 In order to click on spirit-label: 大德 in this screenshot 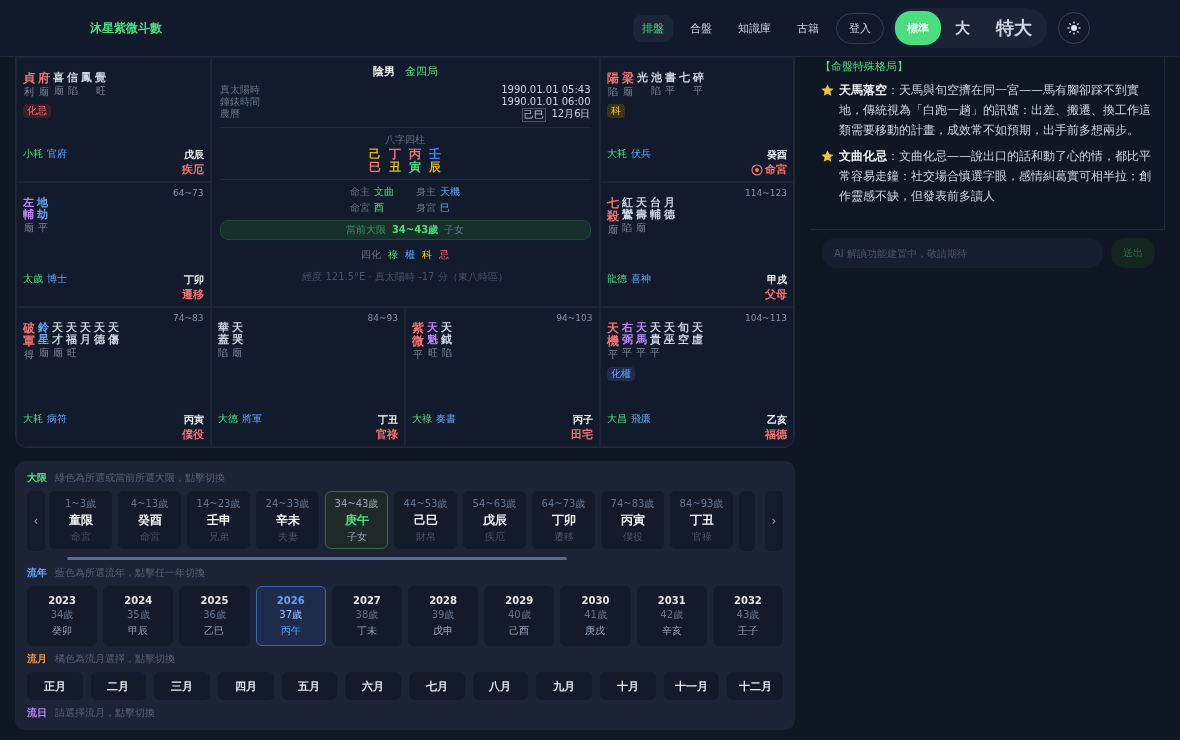, I will do `click(227, 419)`.